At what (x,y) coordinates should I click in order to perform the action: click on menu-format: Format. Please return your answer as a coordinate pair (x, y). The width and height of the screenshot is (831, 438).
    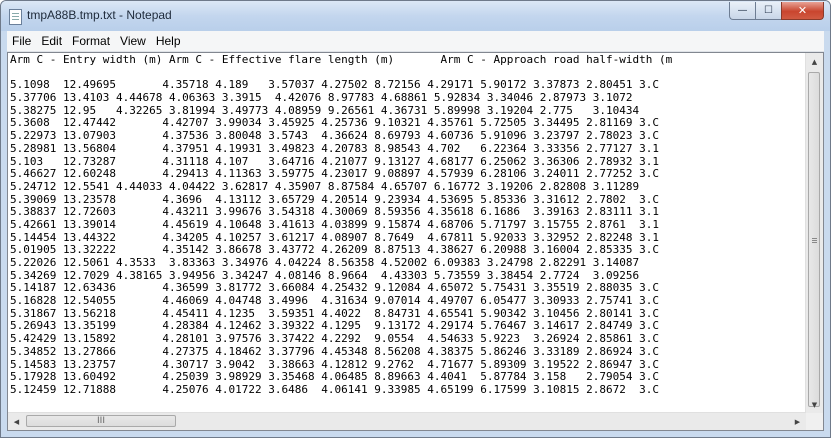
    Looking at the image, I should click on (91, 41).